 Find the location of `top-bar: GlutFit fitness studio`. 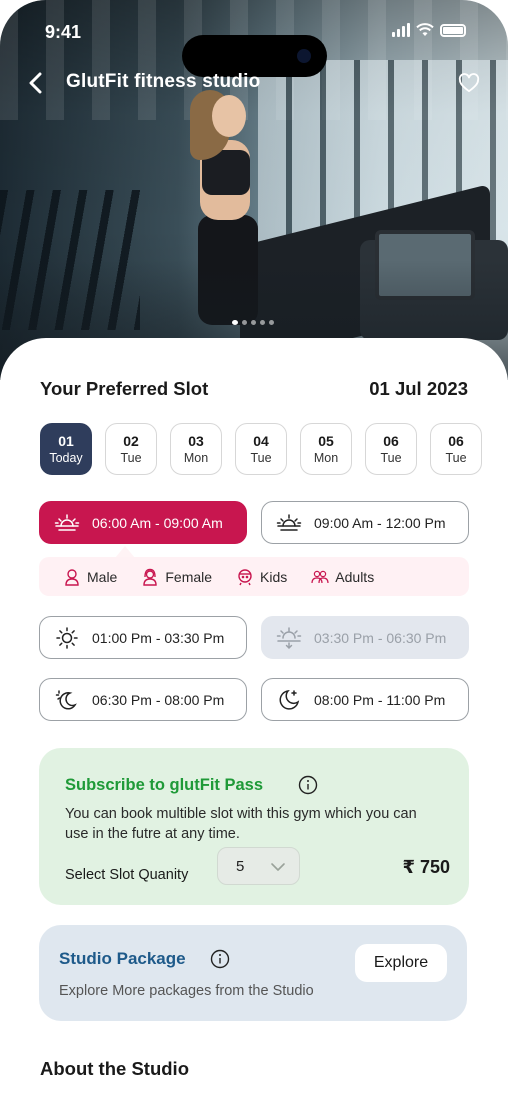

top-bar: GlutFit fitness studio is located at coordinates (254, 83).